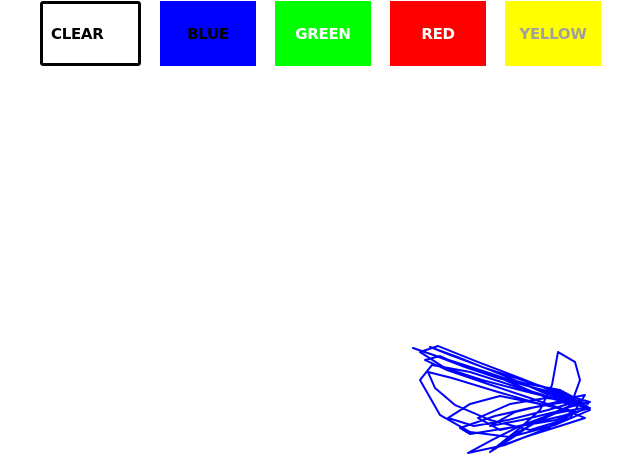  I want to click on color-toolbar: CLEAR BLUE GREEN RED YELLOW, so click(318, 35).